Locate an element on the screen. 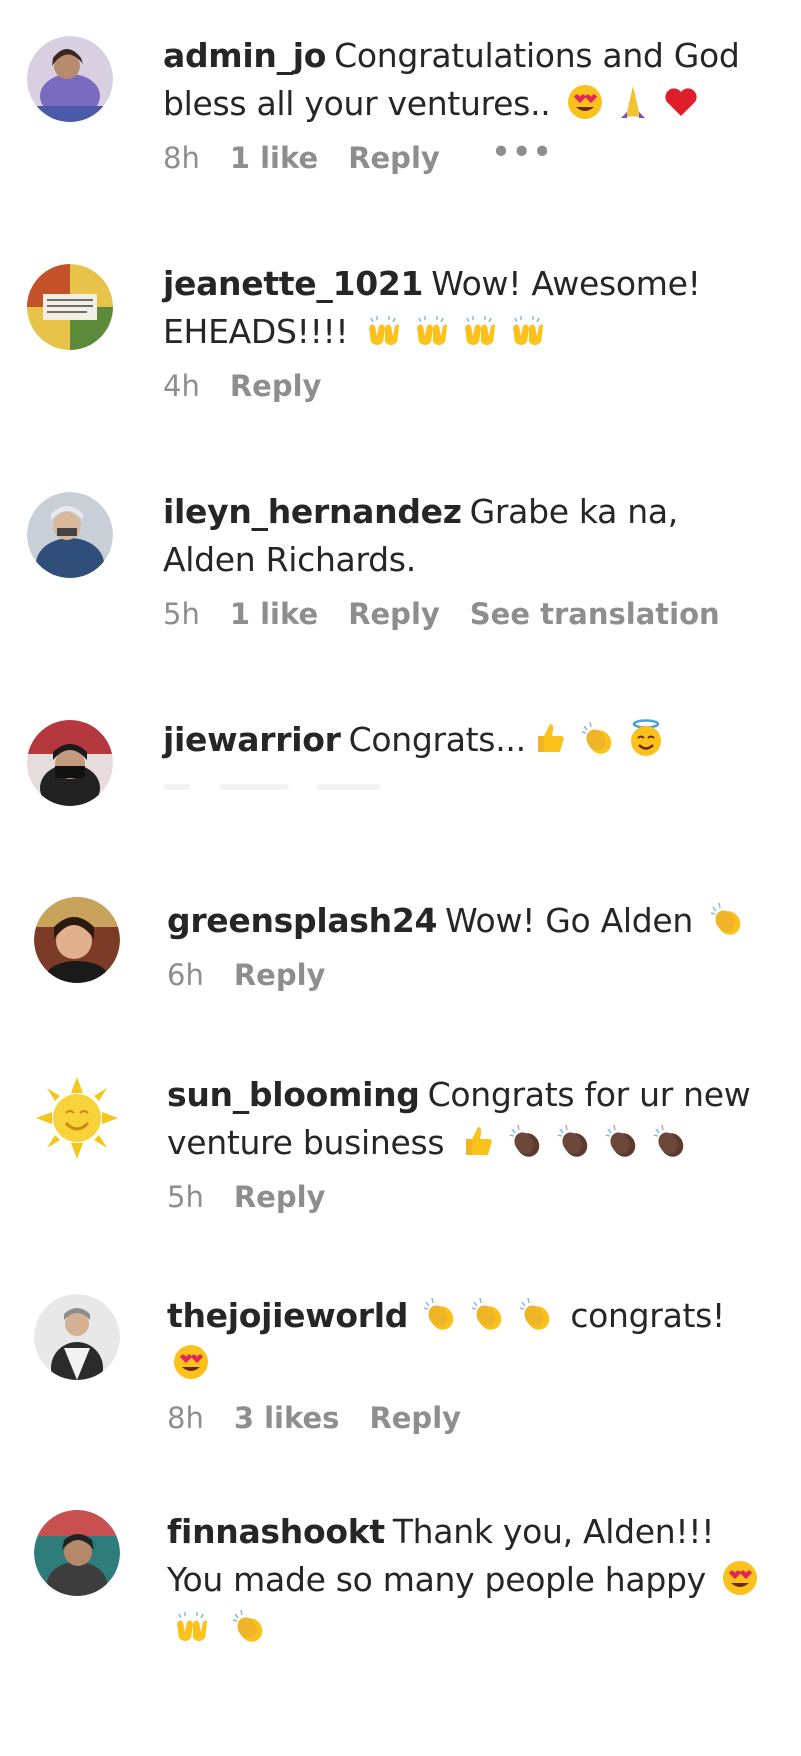 The image size is (801, 1756). comment-body: greensplash24 Wow! Go Alden 6h Reply is located at coordinates (473, 945).